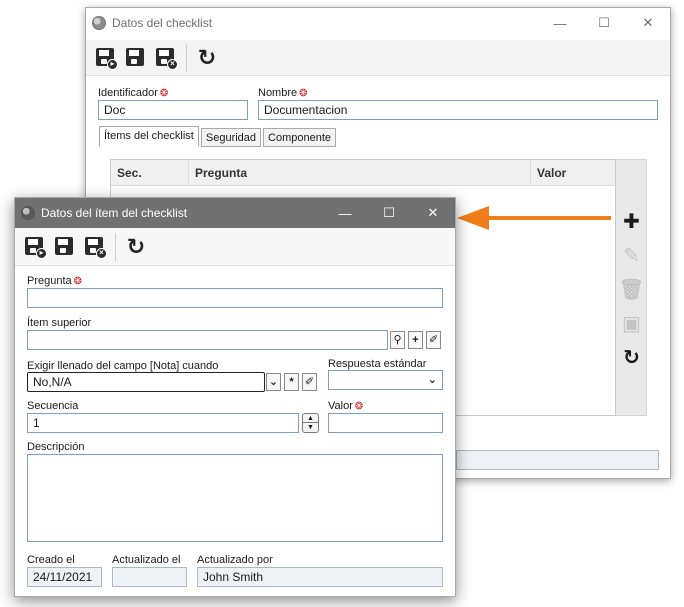  What do you see at coordinates (162, 23) in the screenshot?
I see `checklist-window-title: Datos del checklist` at bounding box center [162, 23].